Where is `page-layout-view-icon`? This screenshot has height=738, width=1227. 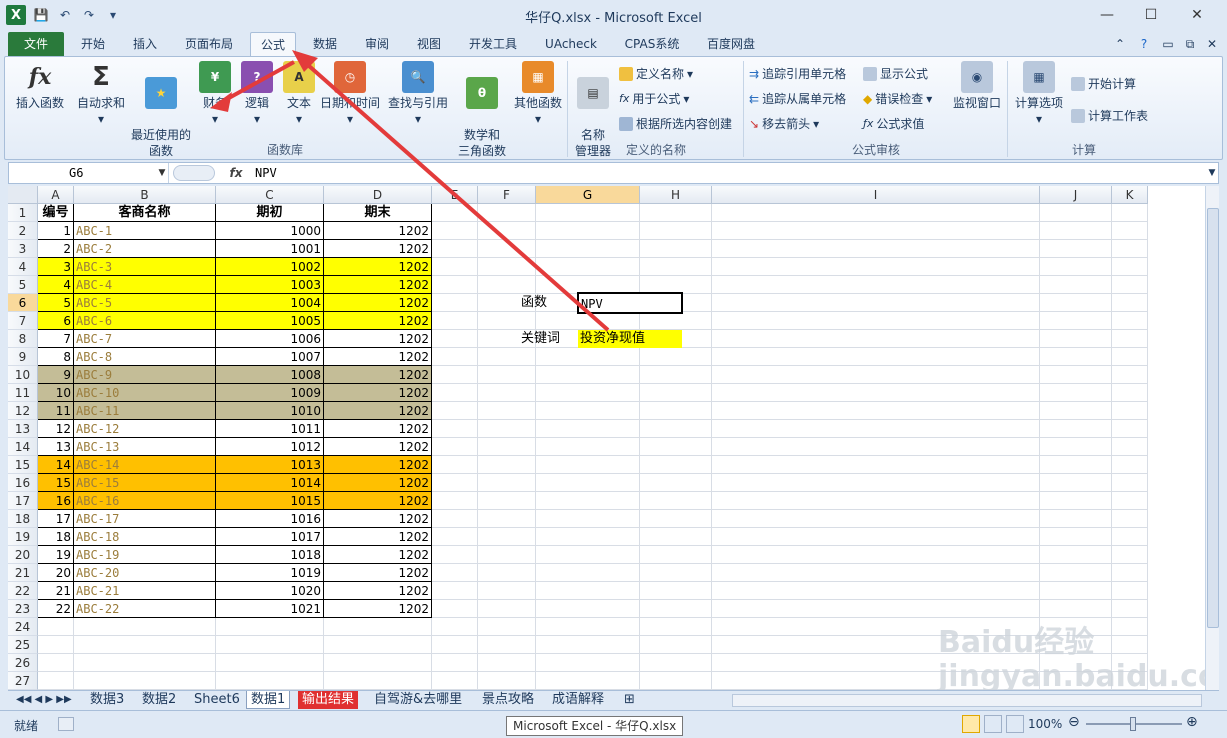
page-layout-view-icon is located at coordinates (993, 724).